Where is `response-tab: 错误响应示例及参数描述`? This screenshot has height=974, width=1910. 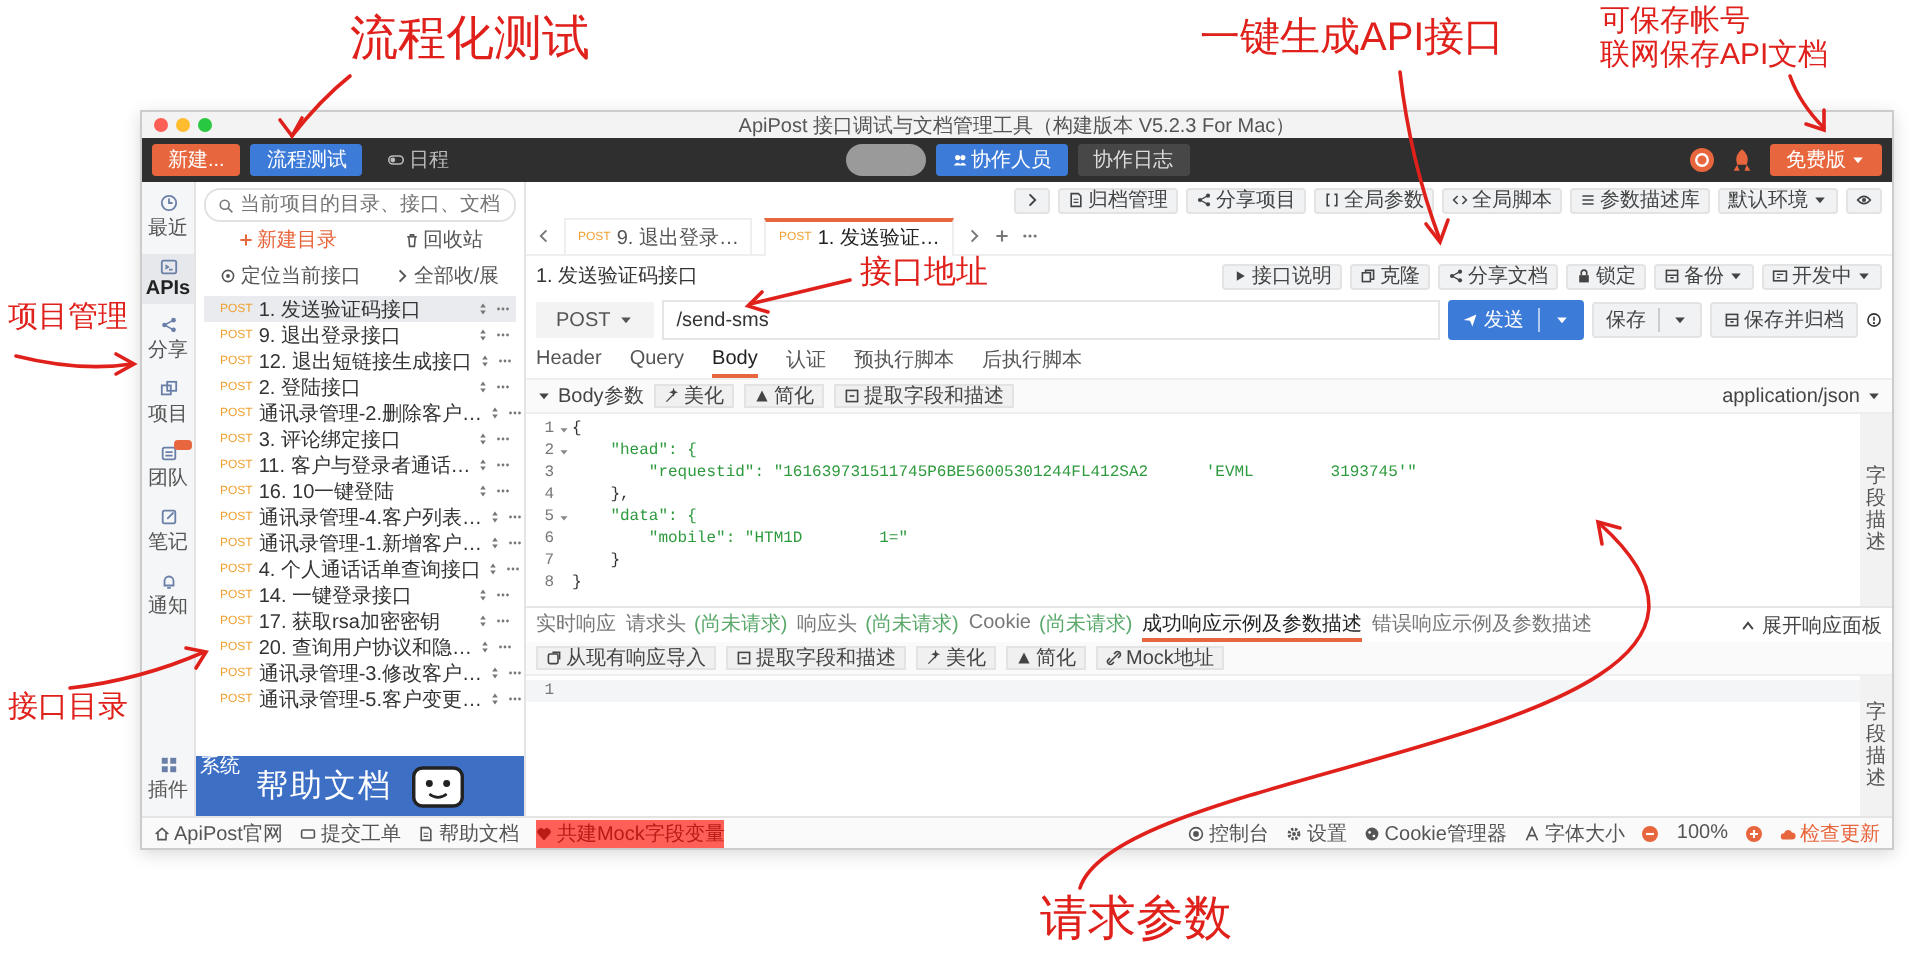 response-tab: 错误响应示例及参数描述 is located at coordinates (1482, 625).